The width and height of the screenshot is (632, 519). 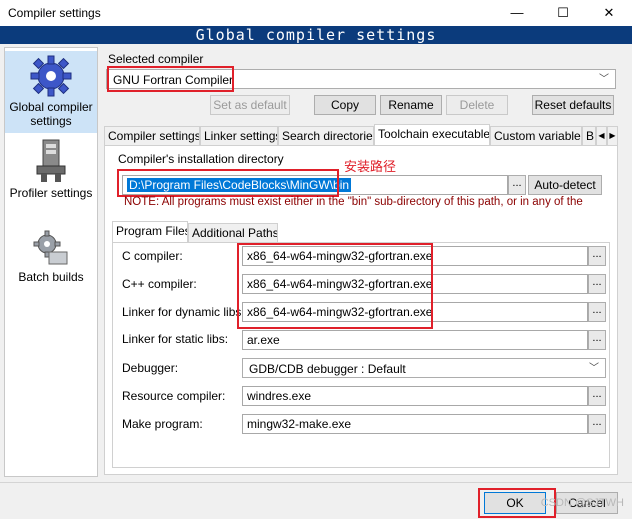 I want to click on watermark: CSDN @SJTWH, so click(x=582, y=503).